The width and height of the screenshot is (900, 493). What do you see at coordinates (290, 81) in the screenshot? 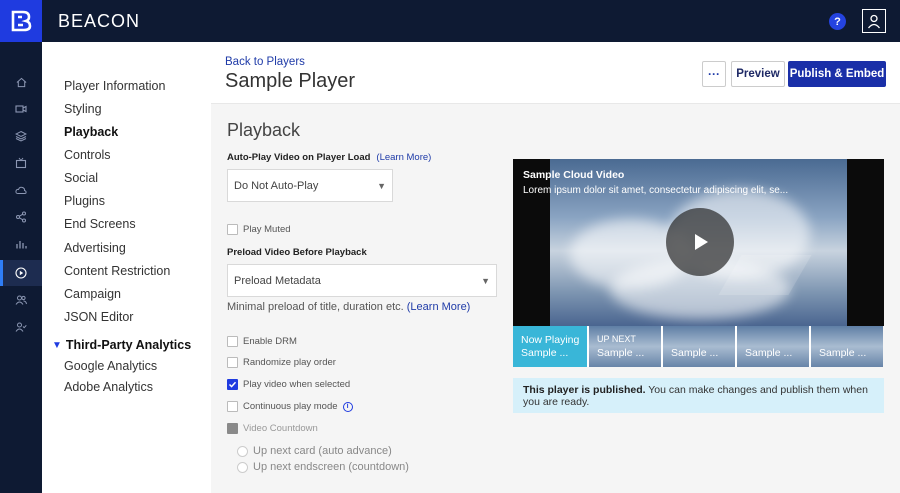
I see `page-title: Sample Player` at bounding box center [290, 81].